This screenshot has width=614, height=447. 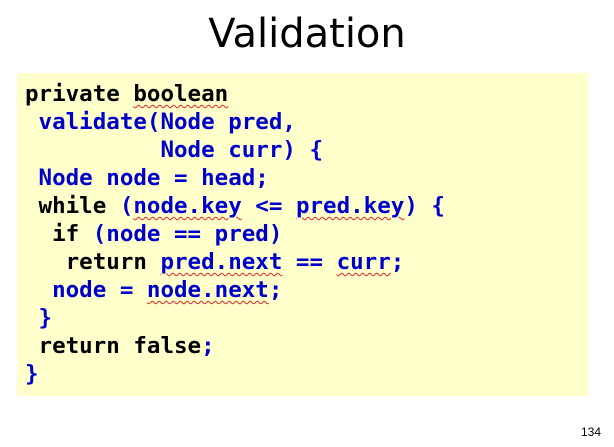 What do you see at coordinates (93, 262) in the screenshot?
I see `code-token: return` at bounding box center [93, 262].